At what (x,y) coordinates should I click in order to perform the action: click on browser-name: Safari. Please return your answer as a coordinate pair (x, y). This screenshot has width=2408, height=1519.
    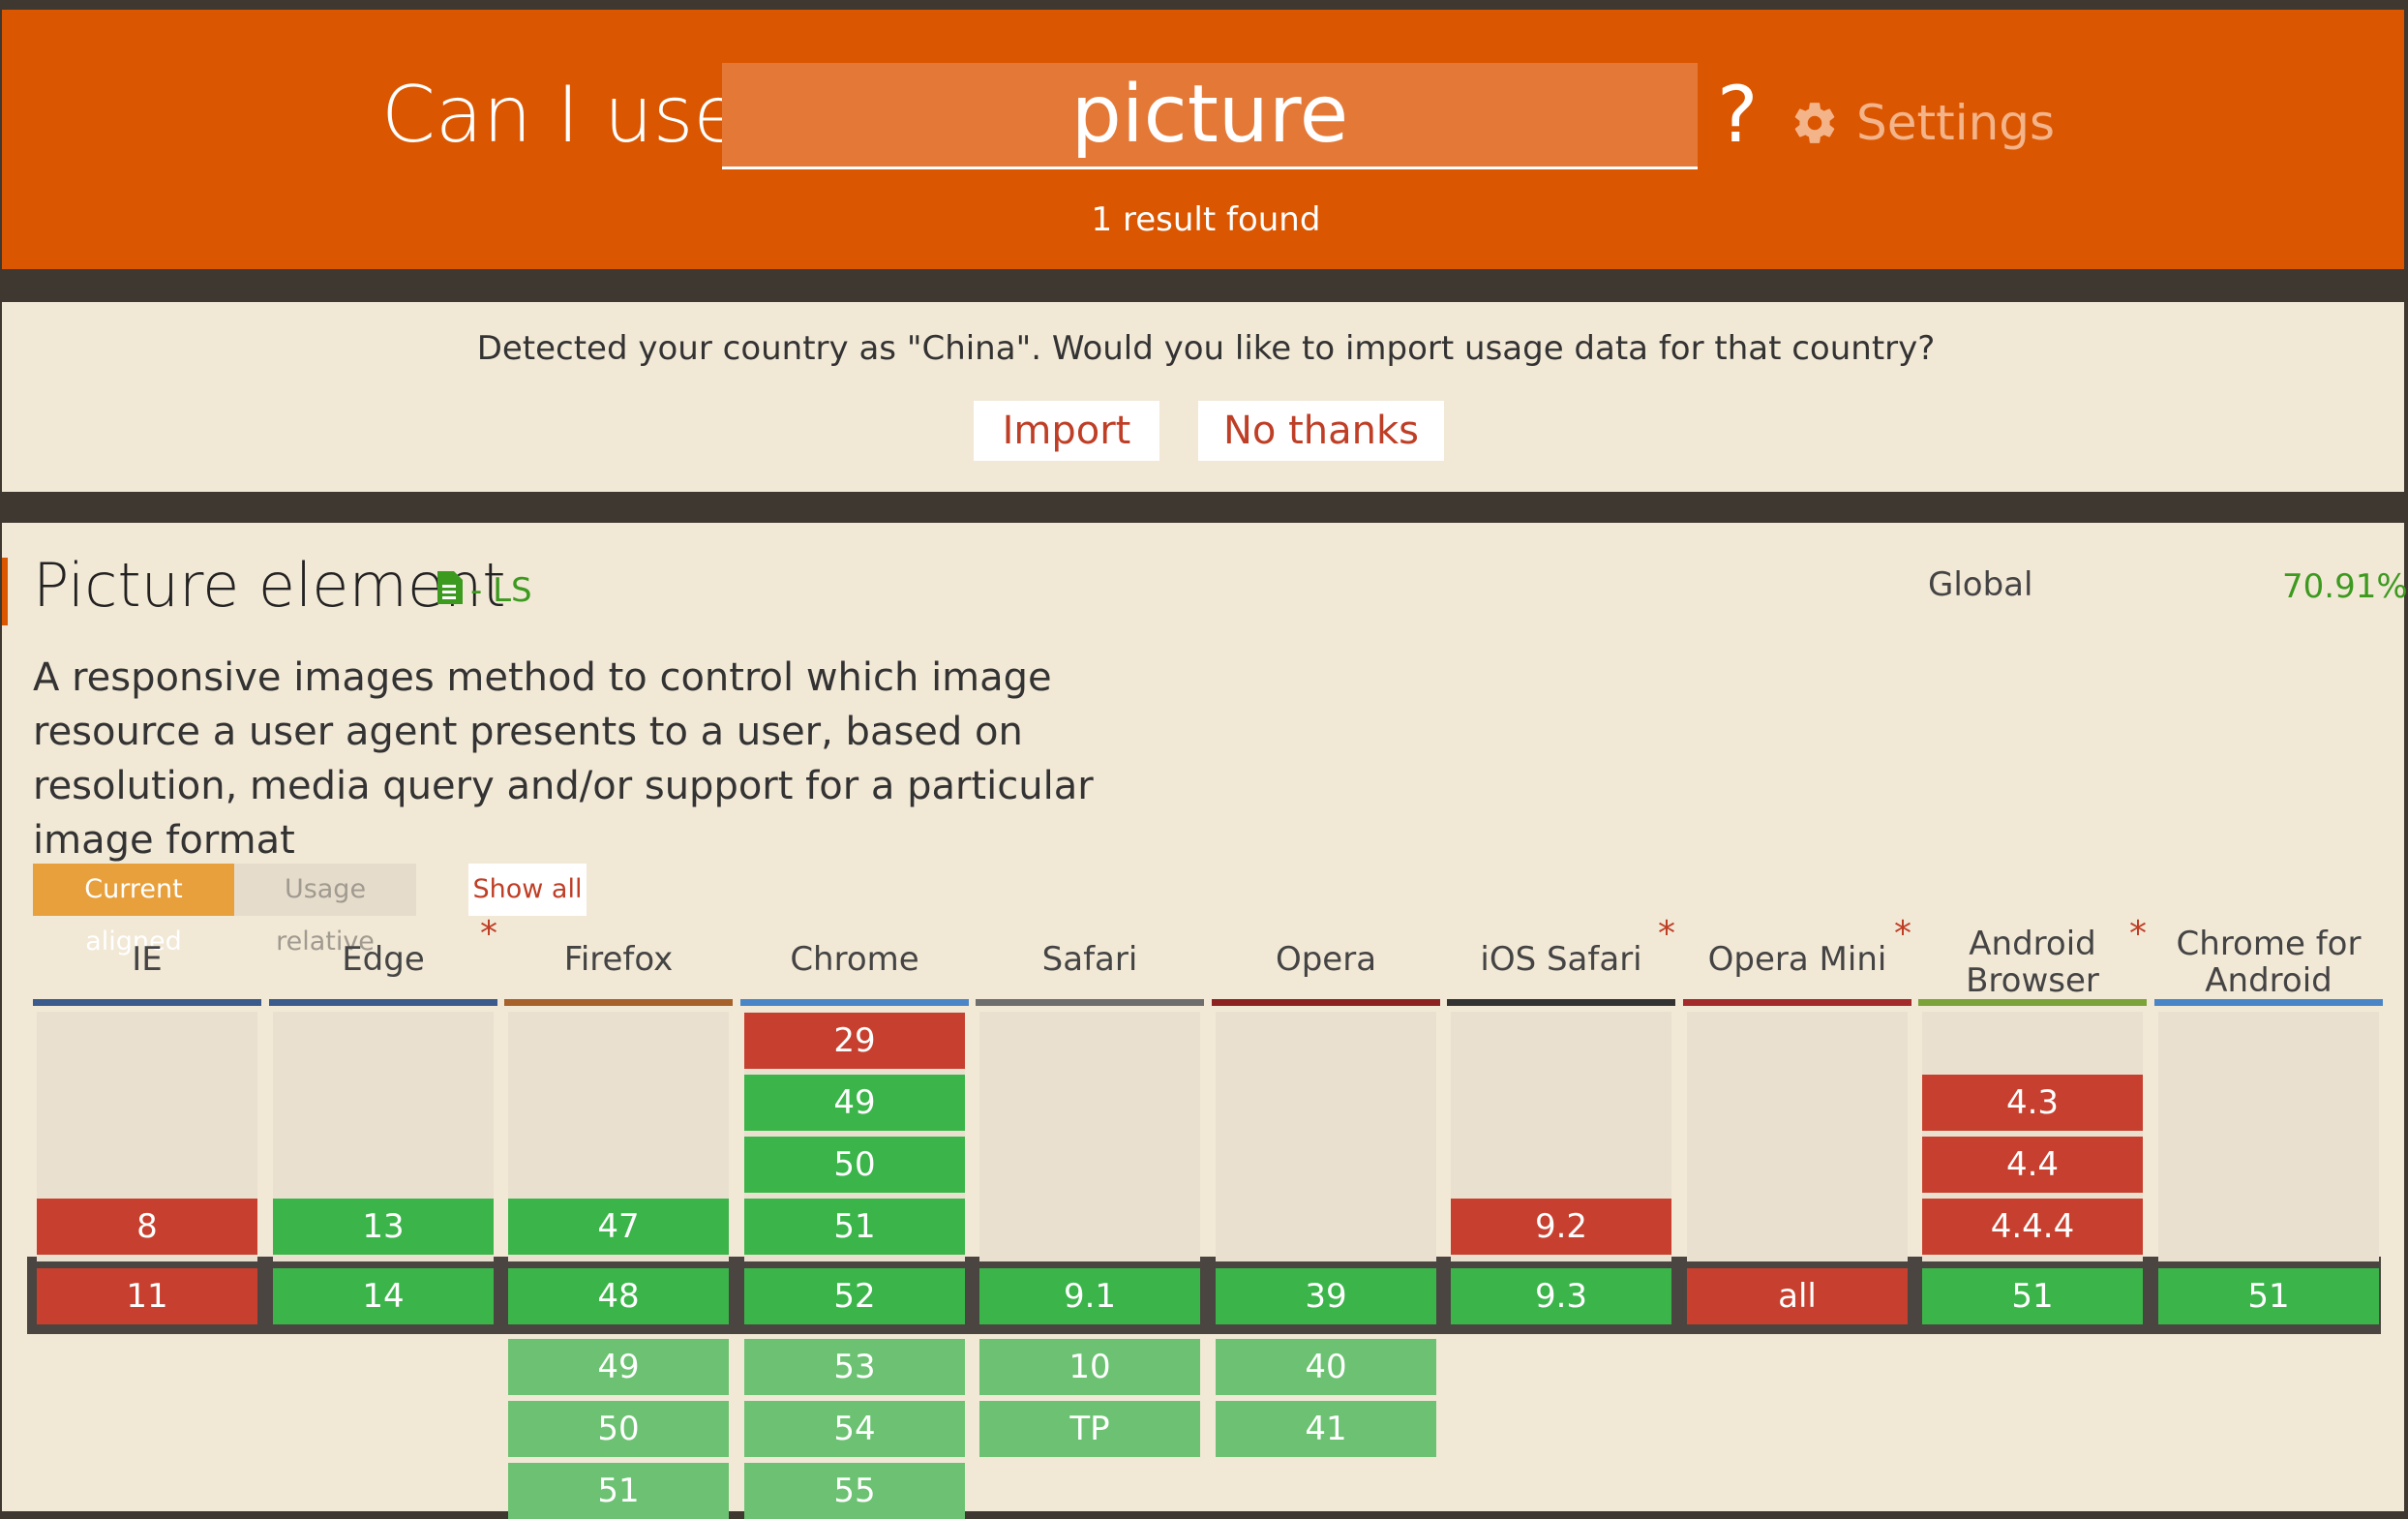
    Looking at the image, I should click on (1089, 959).